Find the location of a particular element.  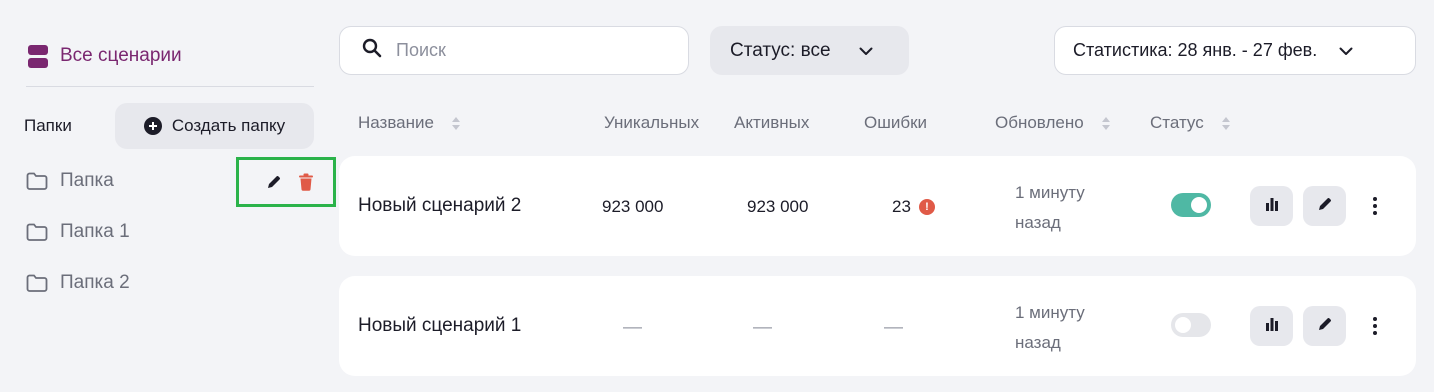

folder-item: Папка 1 is located at coordinates (171, 232).